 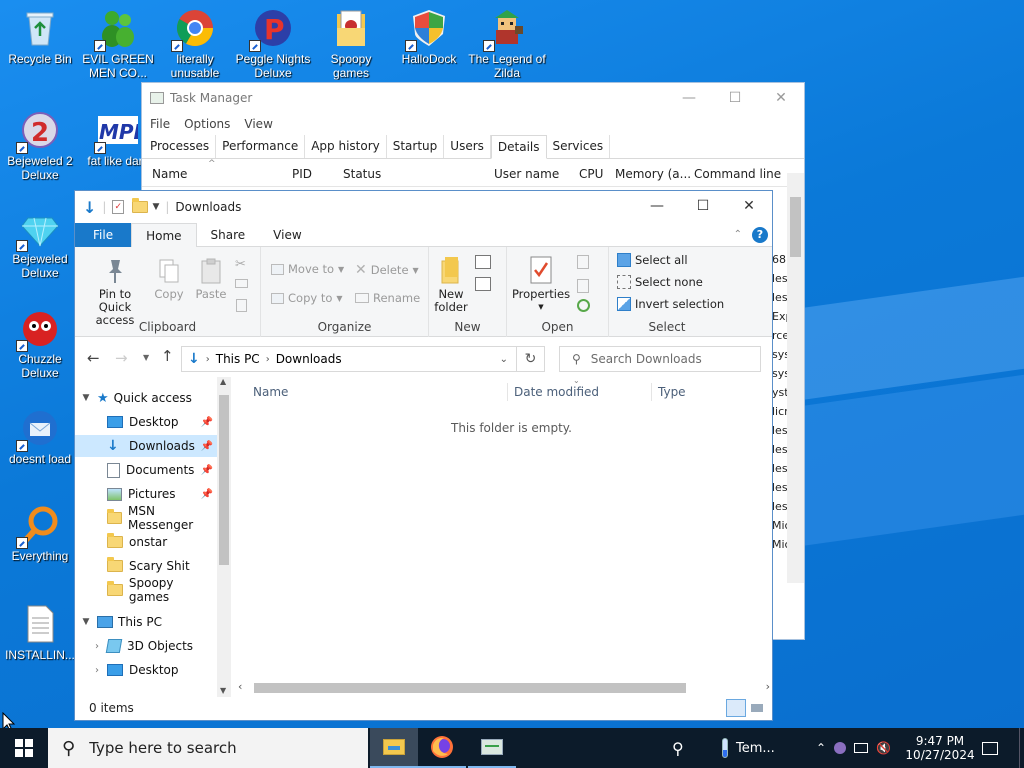 I want to click on column-header-type: Type, so click(x=672, y=390).